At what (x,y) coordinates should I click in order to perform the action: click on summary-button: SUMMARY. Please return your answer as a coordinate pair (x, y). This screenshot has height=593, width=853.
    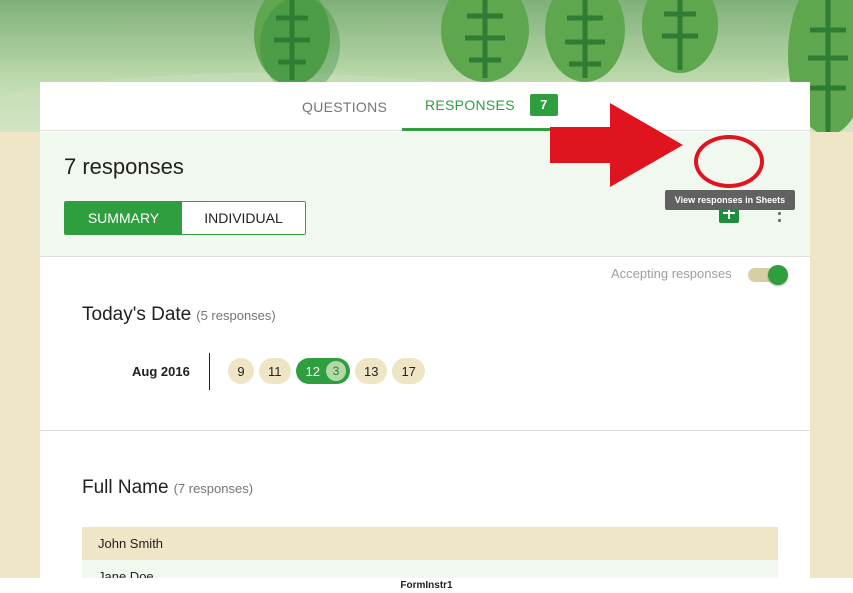
    Looking at the image, I should click on (123, 218).